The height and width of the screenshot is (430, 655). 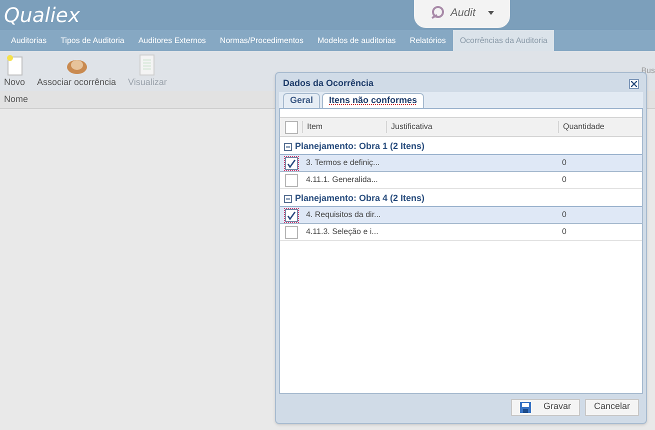 What do you see at coordinates (76, 72) in the screenshot?
I see `toolbar-button: Associar ocorrência` at bounding box center [76, 72].